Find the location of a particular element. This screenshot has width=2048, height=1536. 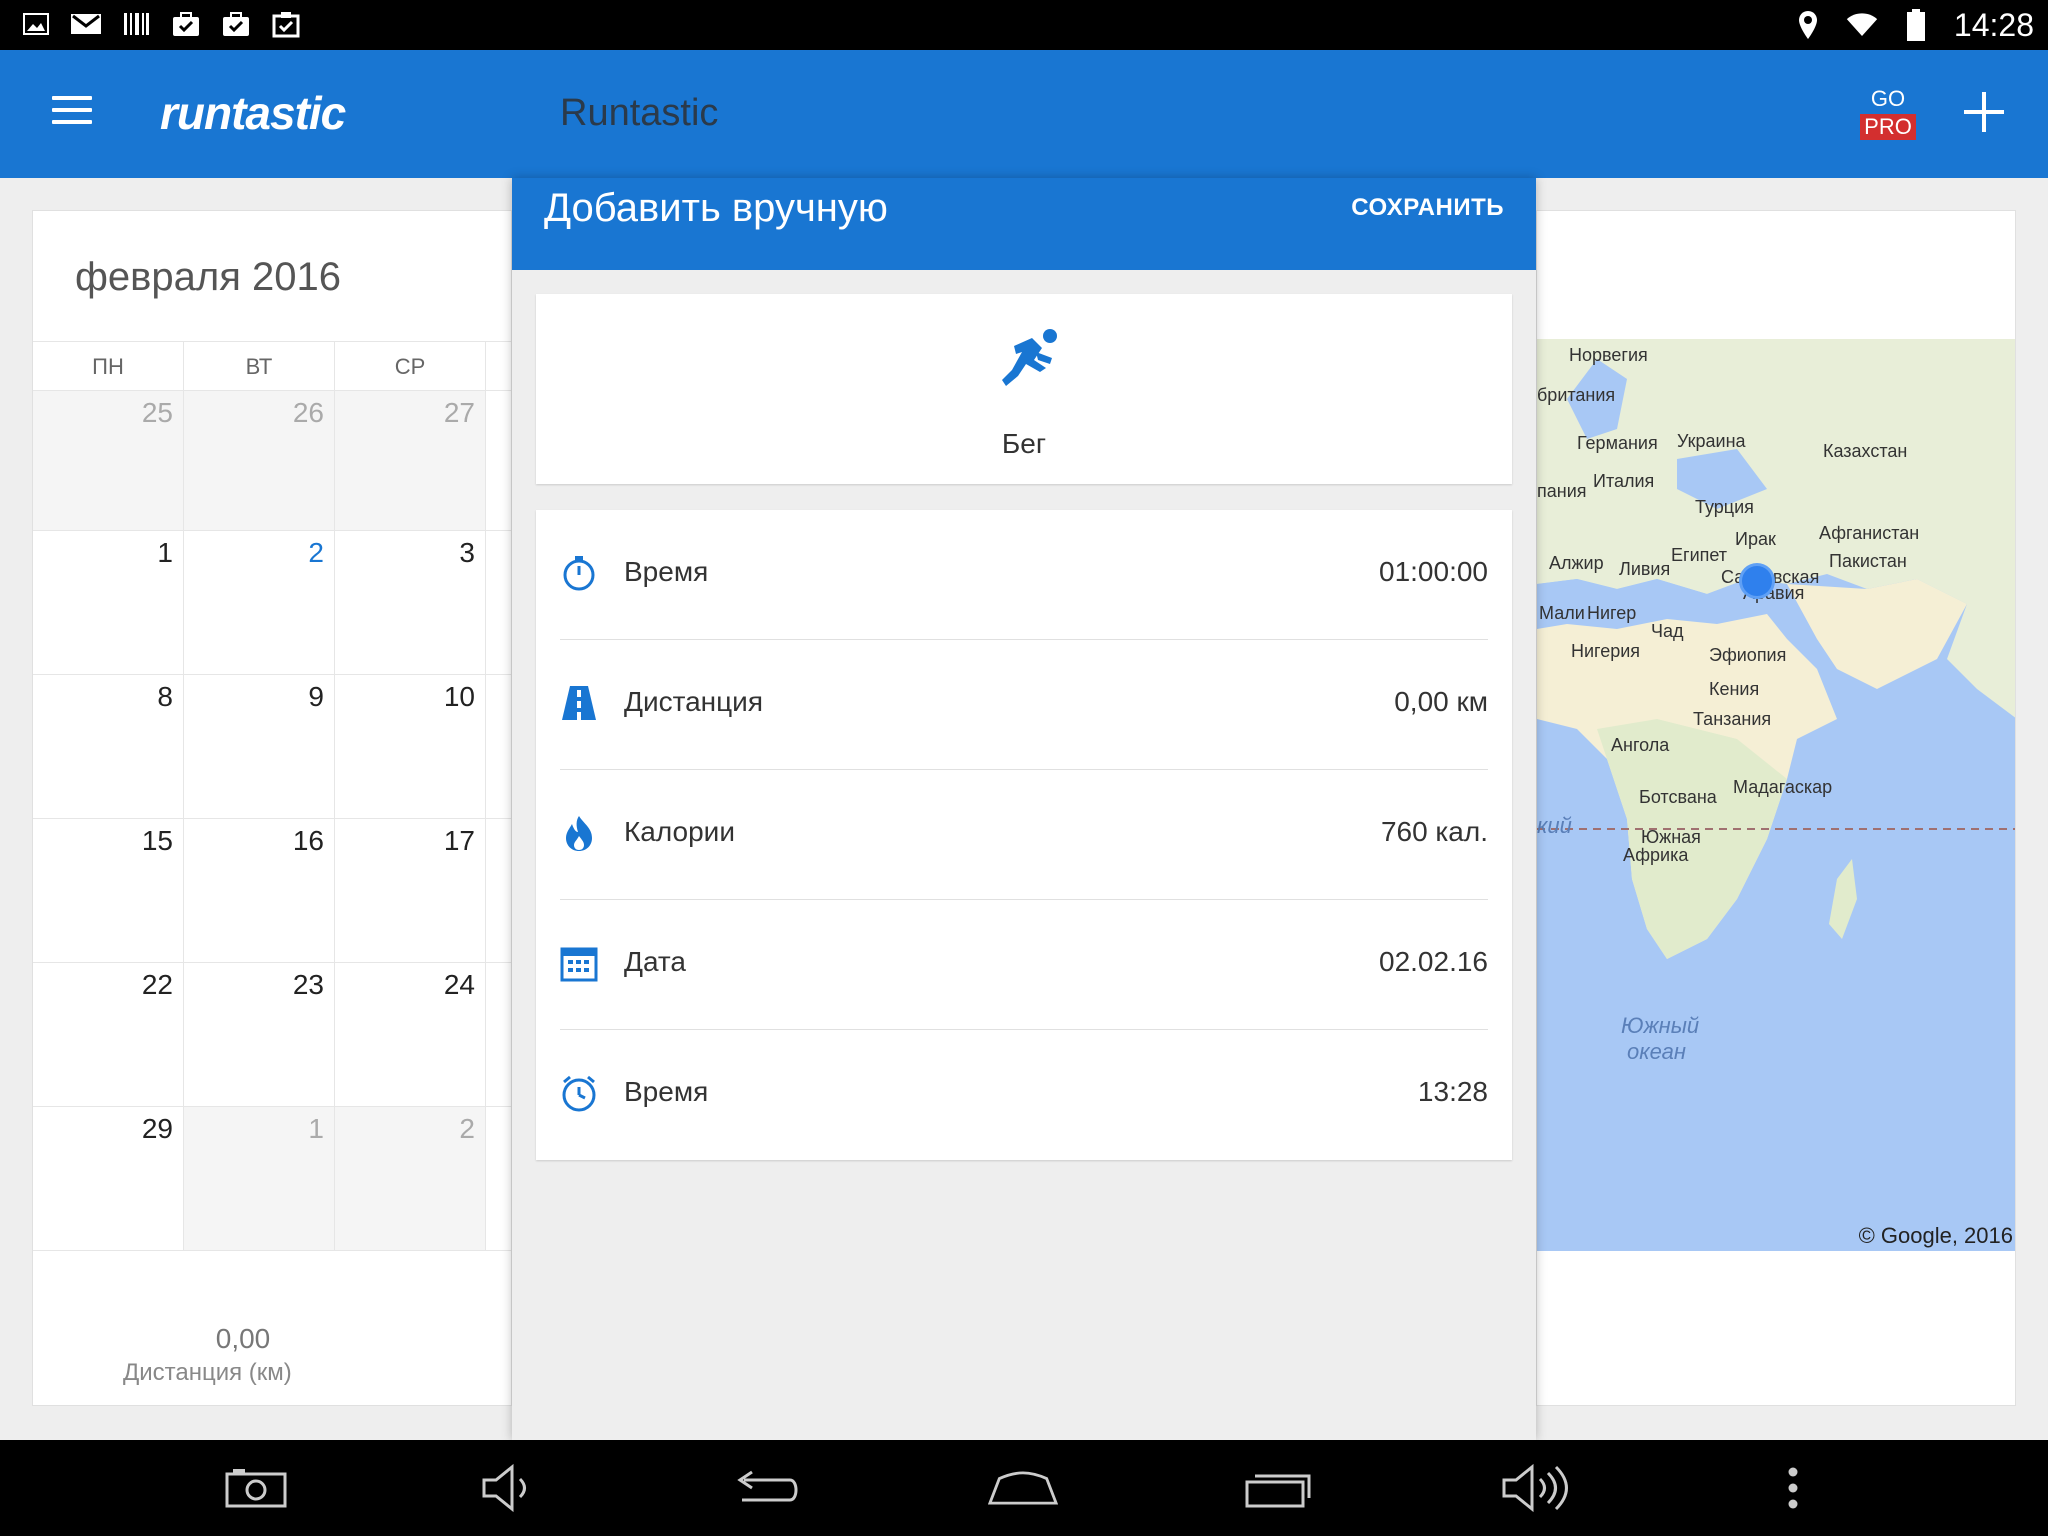

calendar-day-cell: 10 is located at coordinates (410, 746).